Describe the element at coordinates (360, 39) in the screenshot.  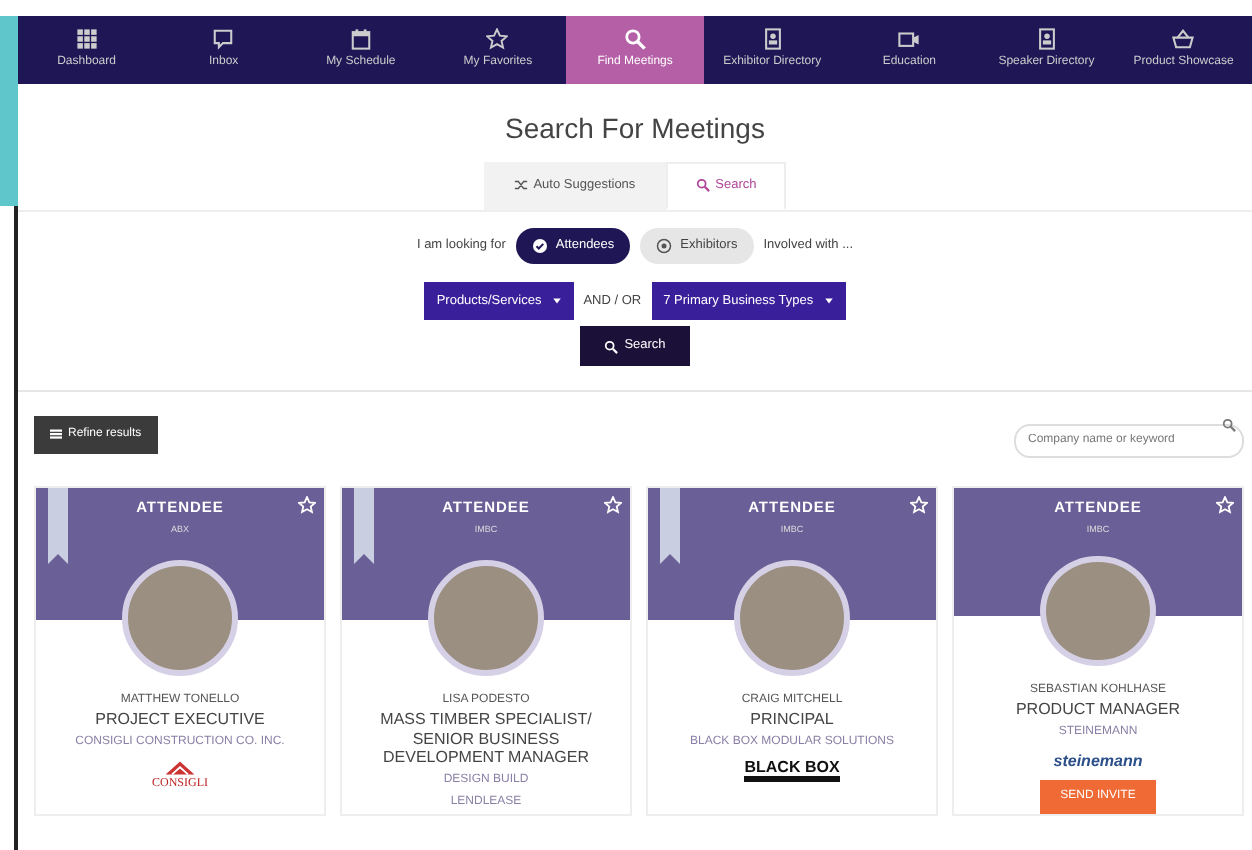
I see `calendar-icon` at that location.